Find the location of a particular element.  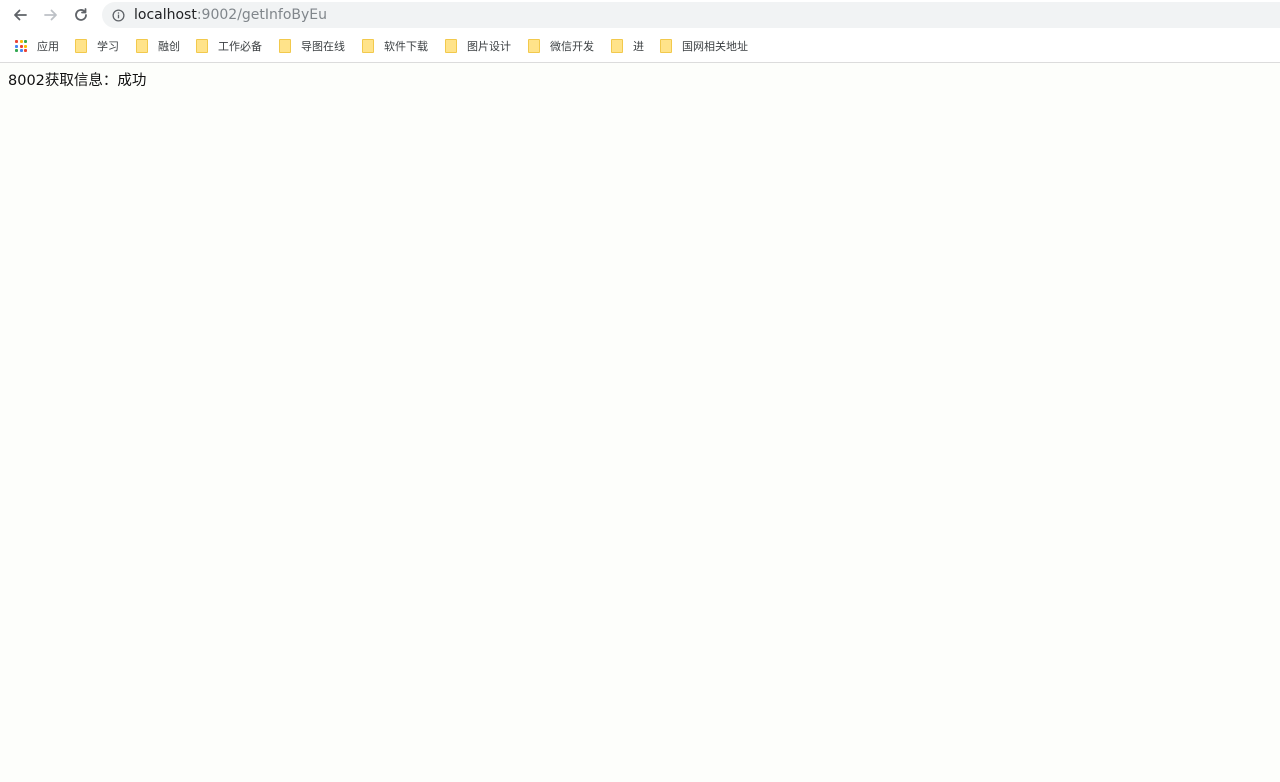

bookmark-folder: 学习 is located at coordinates (97, 46).